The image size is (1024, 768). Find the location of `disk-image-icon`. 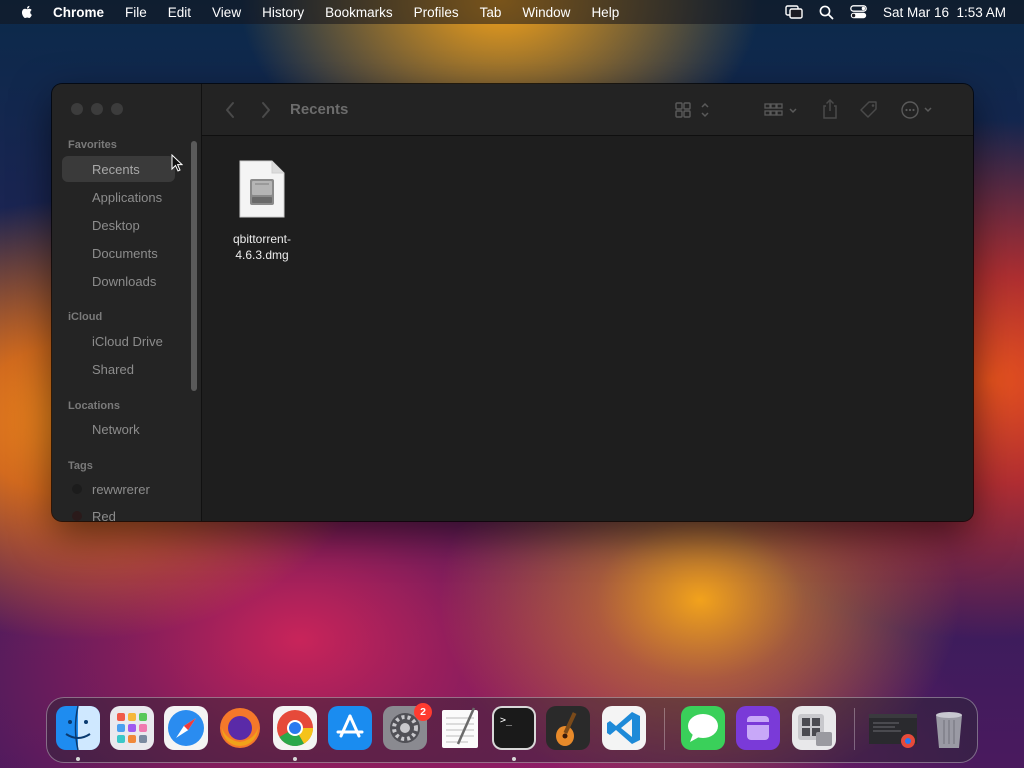

disk-image-icon is located at coordinates (262, 189).